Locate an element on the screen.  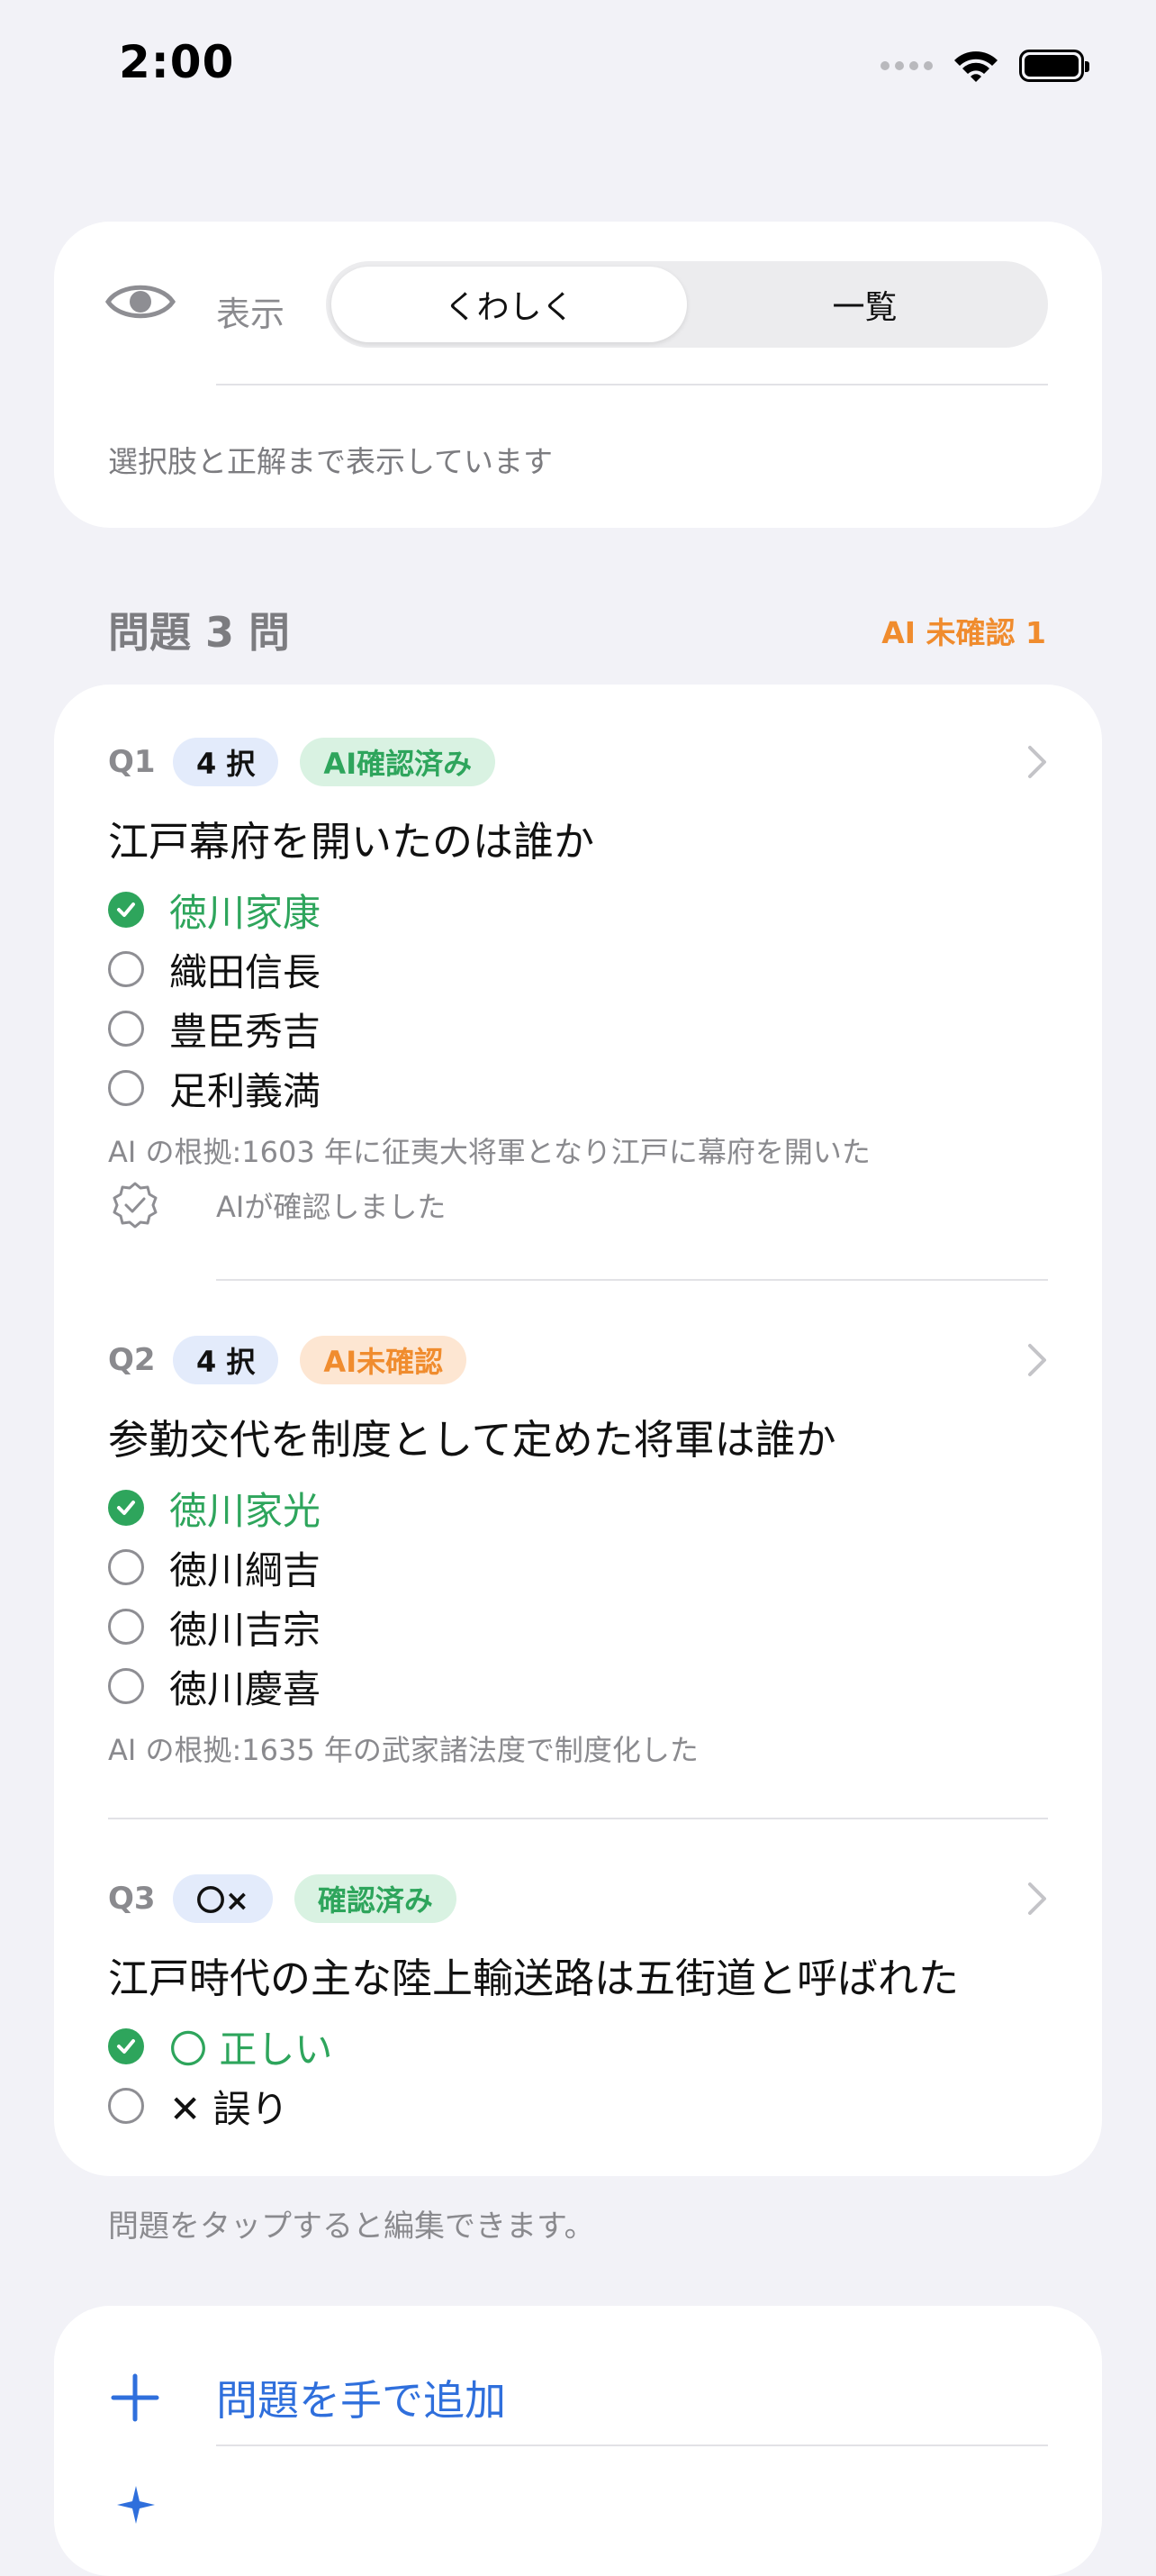
option-row: 徳川綱吉 is located at coordinates (214, 1567).